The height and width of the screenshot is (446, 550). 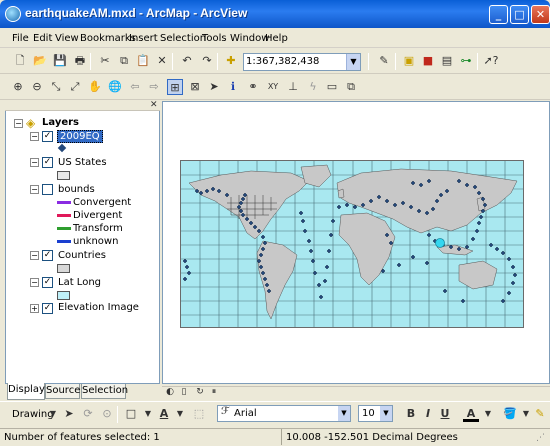 I want to click on find-binoculars-icon: ⚭, so click(x=253, y=87).